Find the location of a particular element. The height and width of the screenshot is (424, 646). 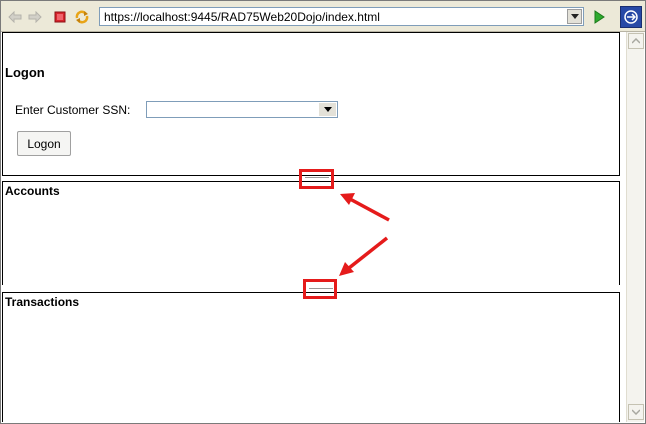

back-icon is located at coordinates (15, 17).